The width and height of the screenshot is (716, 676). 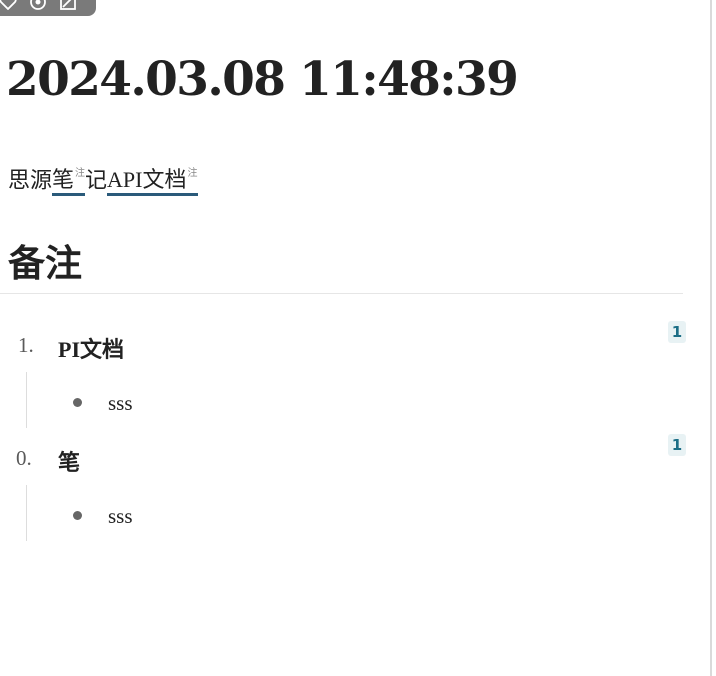 I want to click on annotated-text: API文档, so click(x=147, y=180).